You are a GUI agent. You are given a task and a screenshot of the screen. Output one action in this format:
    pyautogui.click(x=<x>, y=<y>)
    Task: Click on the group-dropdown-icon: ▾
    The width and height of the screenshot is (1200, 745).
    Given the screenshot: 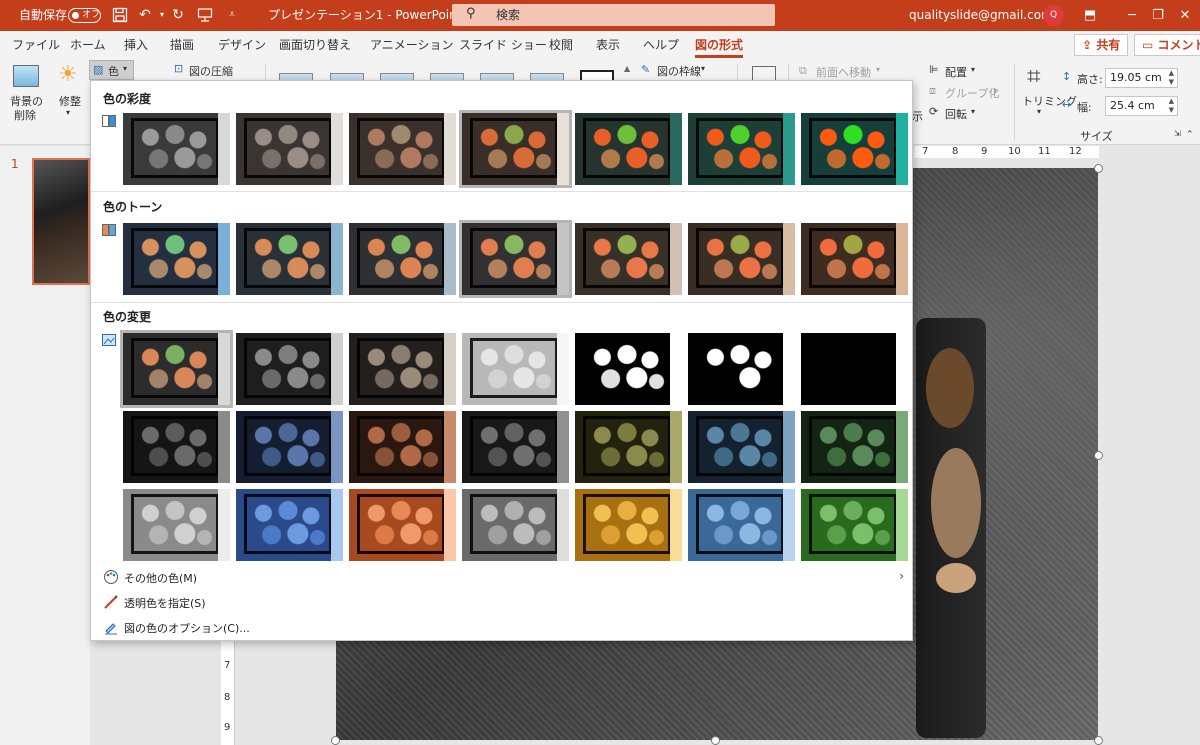 What is the action you would take?
    pyautogui.click(x=995, y=90)
    